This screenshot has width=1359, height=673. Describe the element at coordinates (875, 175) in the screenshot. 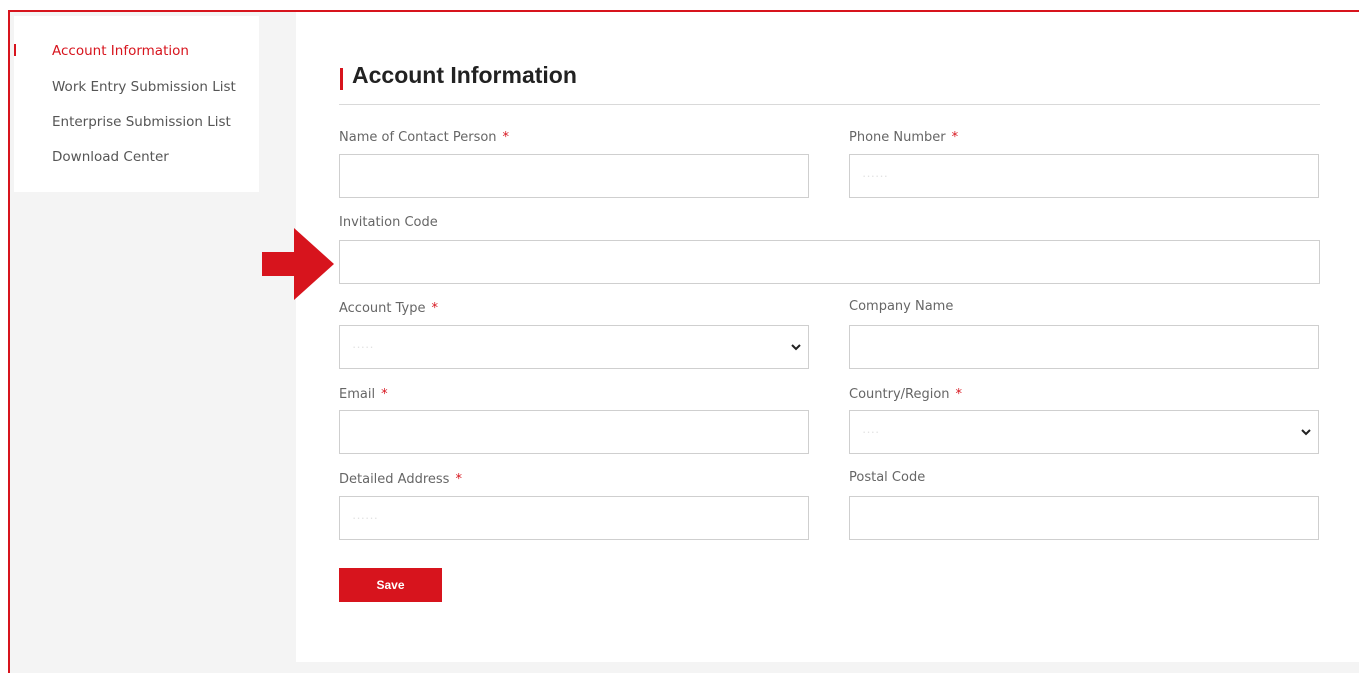

I see `phone-value: ······` at that location.